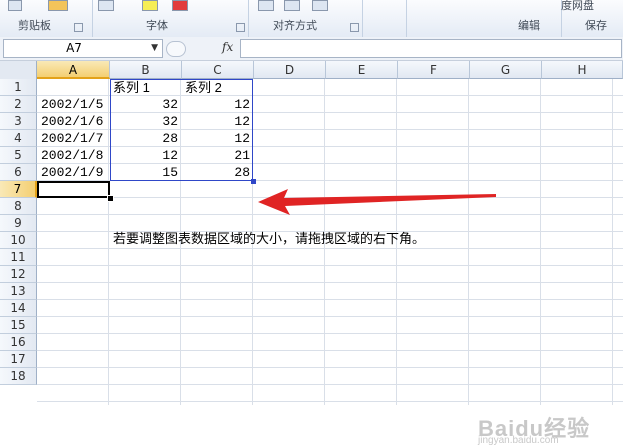 This screenshot has height=446, width=623. What do you see at coordinates (18, 172) in the screenshot?
I see `row-header-6: 6` at bounding box center [18, 172].